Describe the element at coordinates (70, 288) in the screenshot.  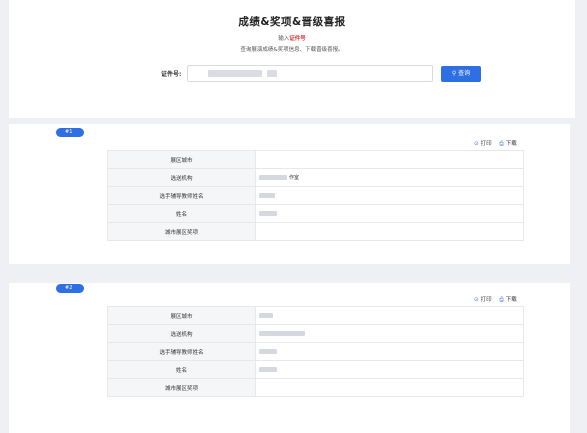
I see `result-badge-2: #2` at that location.